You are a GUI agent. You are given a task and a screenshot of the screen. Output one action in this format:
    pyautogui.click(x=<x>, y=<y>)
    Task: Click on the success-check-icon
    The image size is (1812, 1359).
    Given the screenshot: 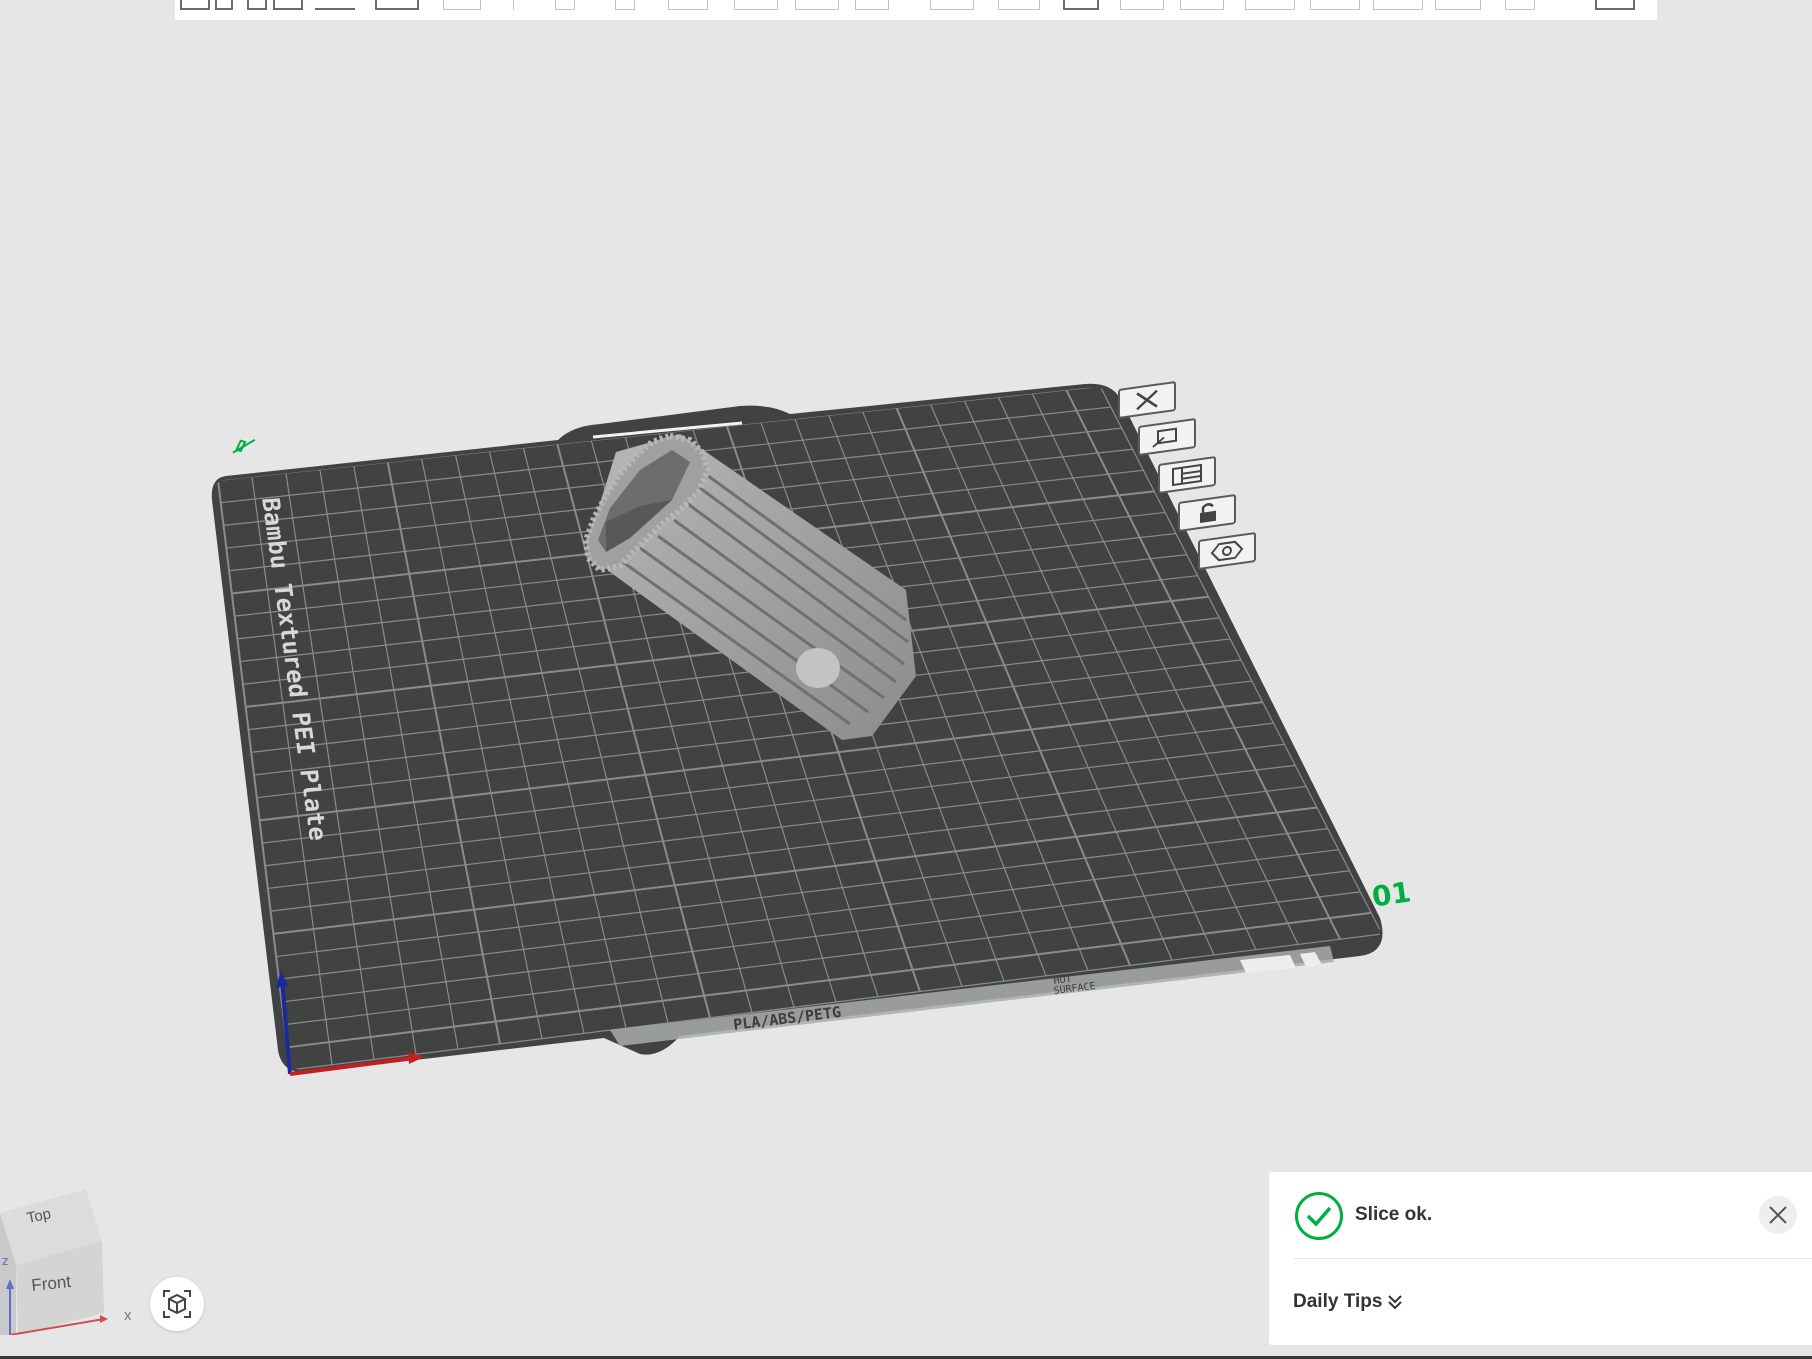 What is the action you would take?
    pyautogui.click(x=1319, y=1216)
    